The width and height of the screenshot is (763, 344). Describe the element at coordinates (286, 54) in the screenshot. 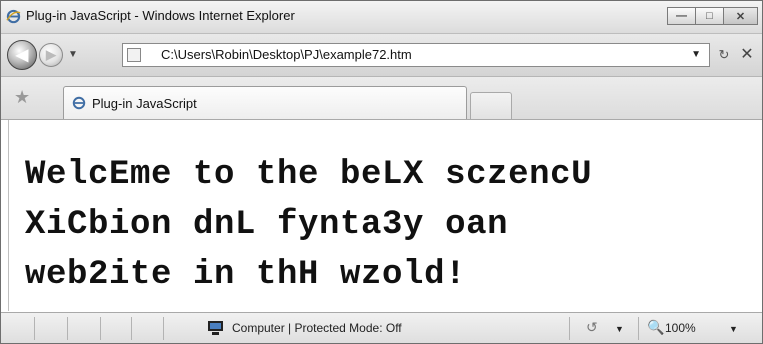

I see `address-text: C:\Users\Robin\Desktop\PJ\example72.htm` at that location.